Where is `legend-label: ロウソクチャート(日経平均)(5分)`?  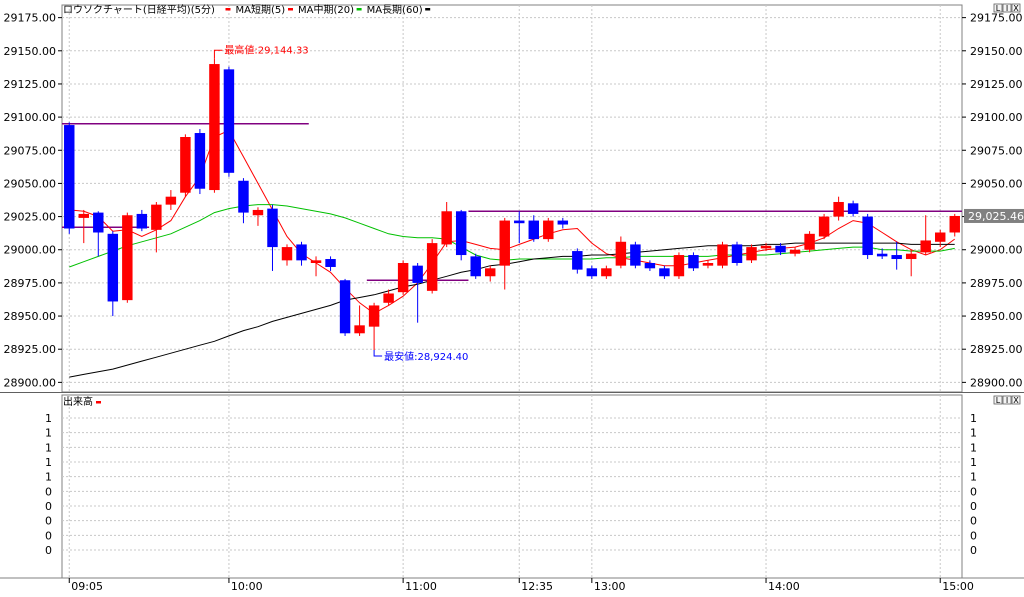 legend-label: ロウソクチャート(日経平均)(5分) is located at coordinates (139, 9).